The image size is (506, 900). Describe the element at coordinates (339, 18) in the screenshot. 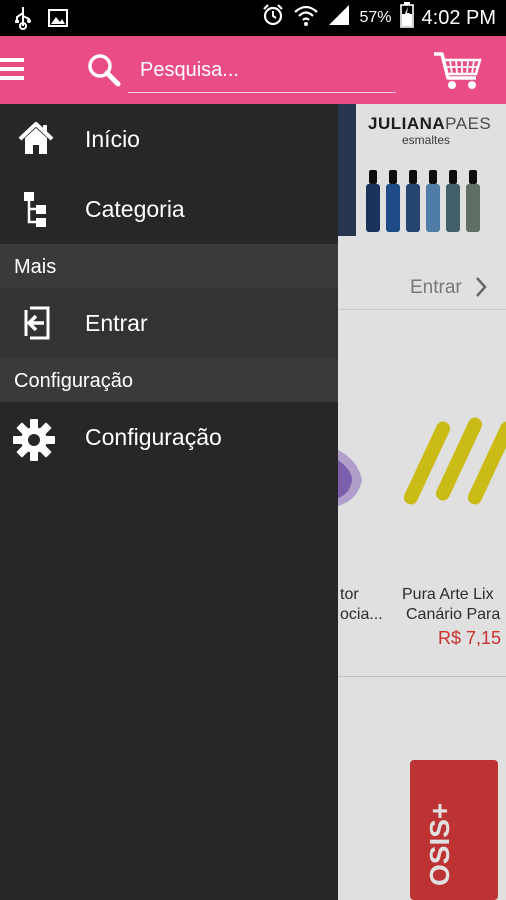

I see `signal-icon` at that location.